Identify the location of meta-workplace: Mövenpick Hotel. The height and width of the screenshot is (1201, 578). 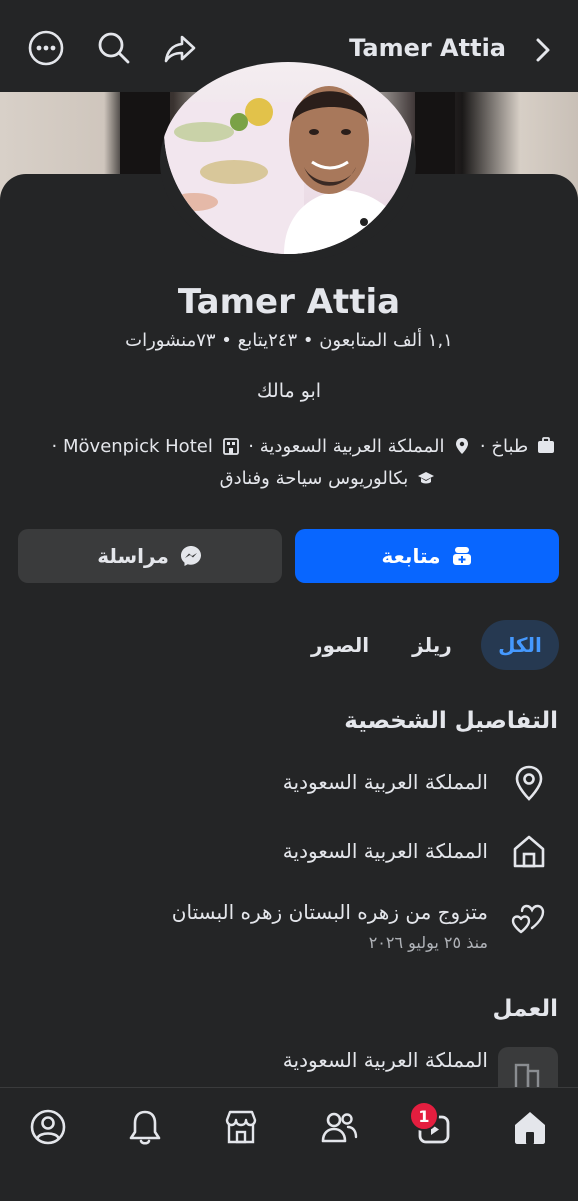
(138, 446).